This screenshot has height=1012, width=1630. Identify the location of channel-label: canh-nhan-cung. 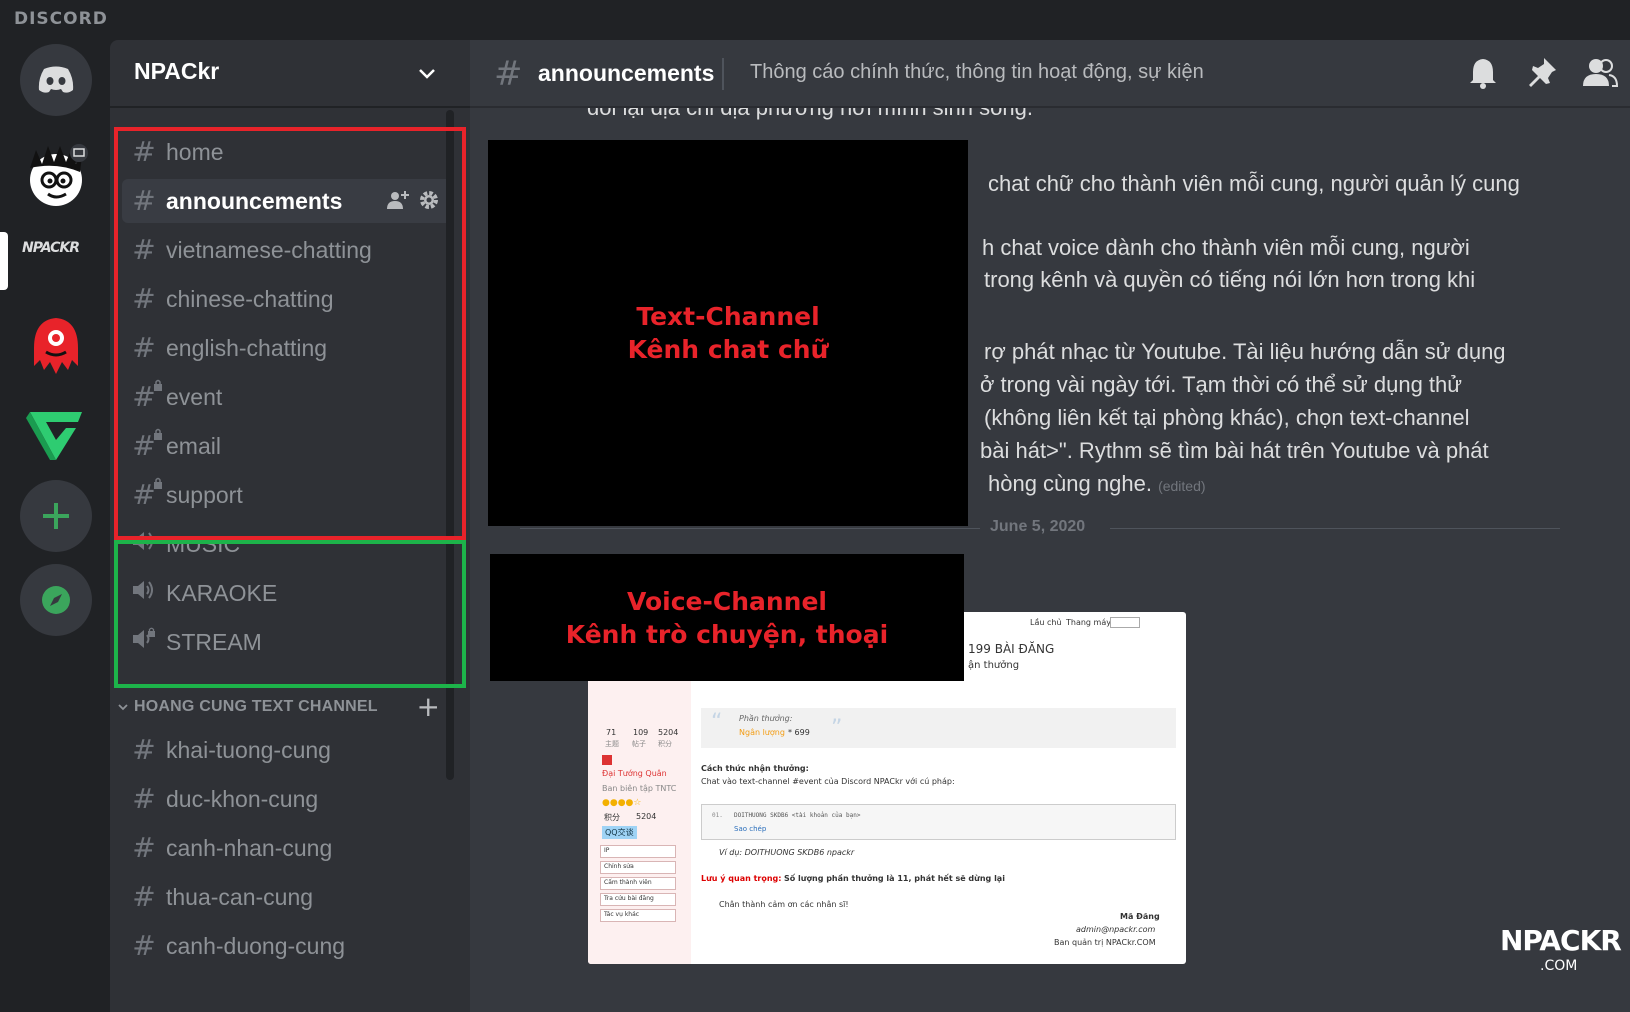
(249, 847).